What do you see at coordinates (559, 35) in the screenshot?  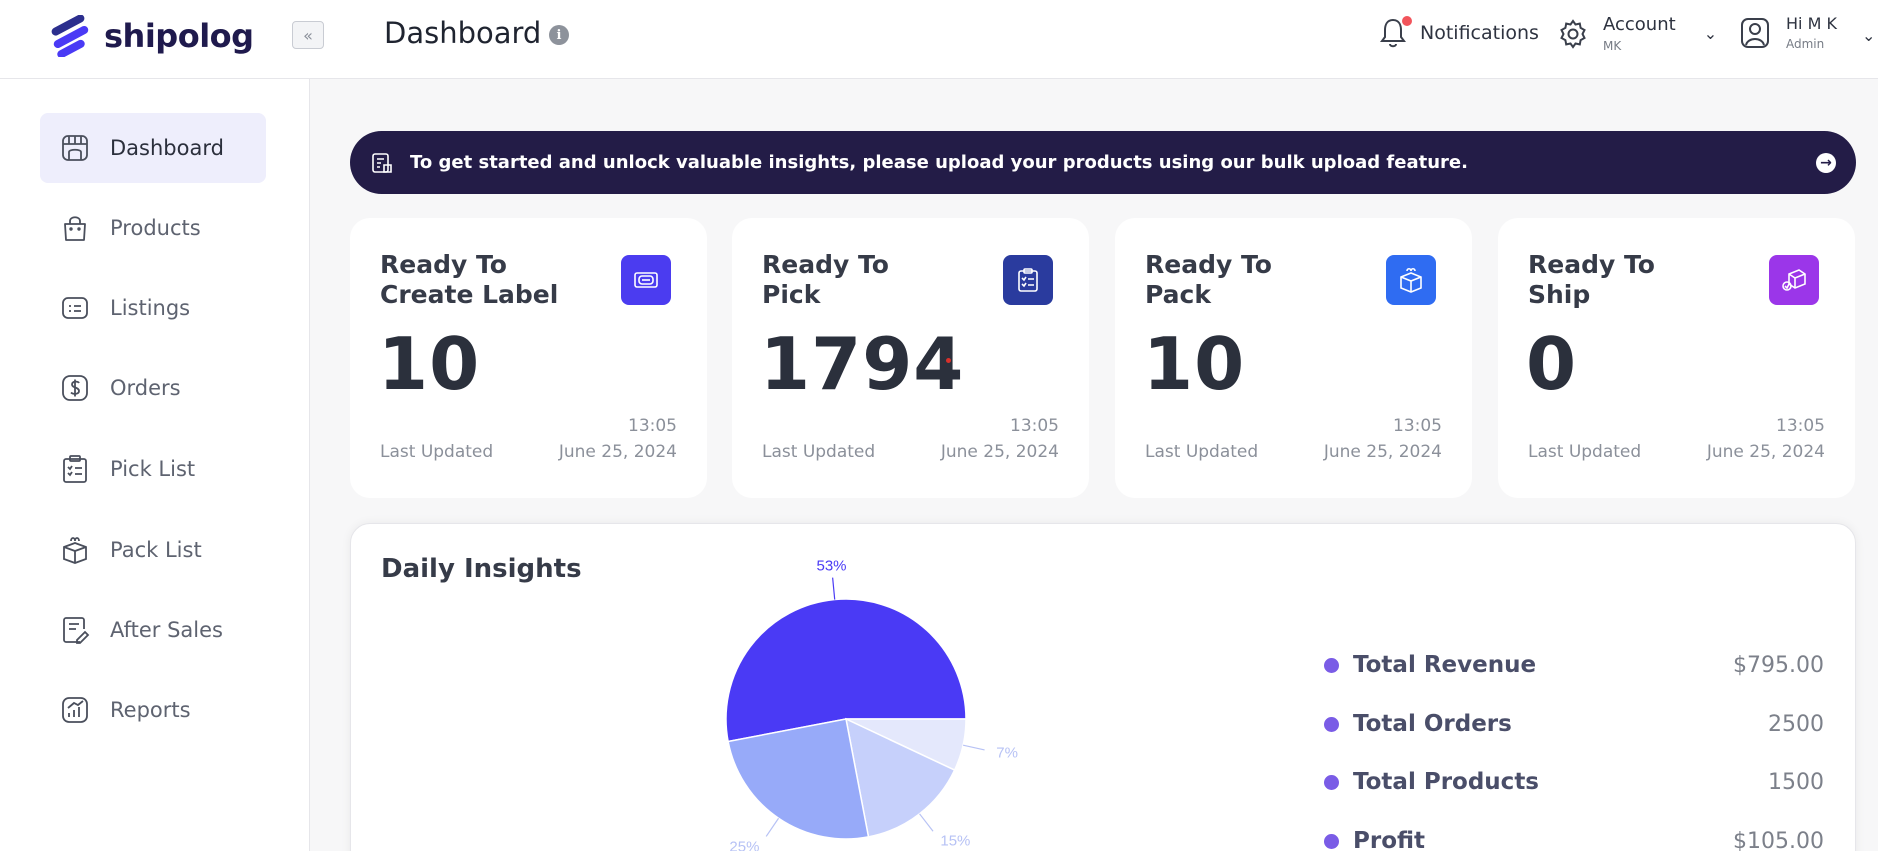 I see `info-icon: i` at bounding box center [559, 35].